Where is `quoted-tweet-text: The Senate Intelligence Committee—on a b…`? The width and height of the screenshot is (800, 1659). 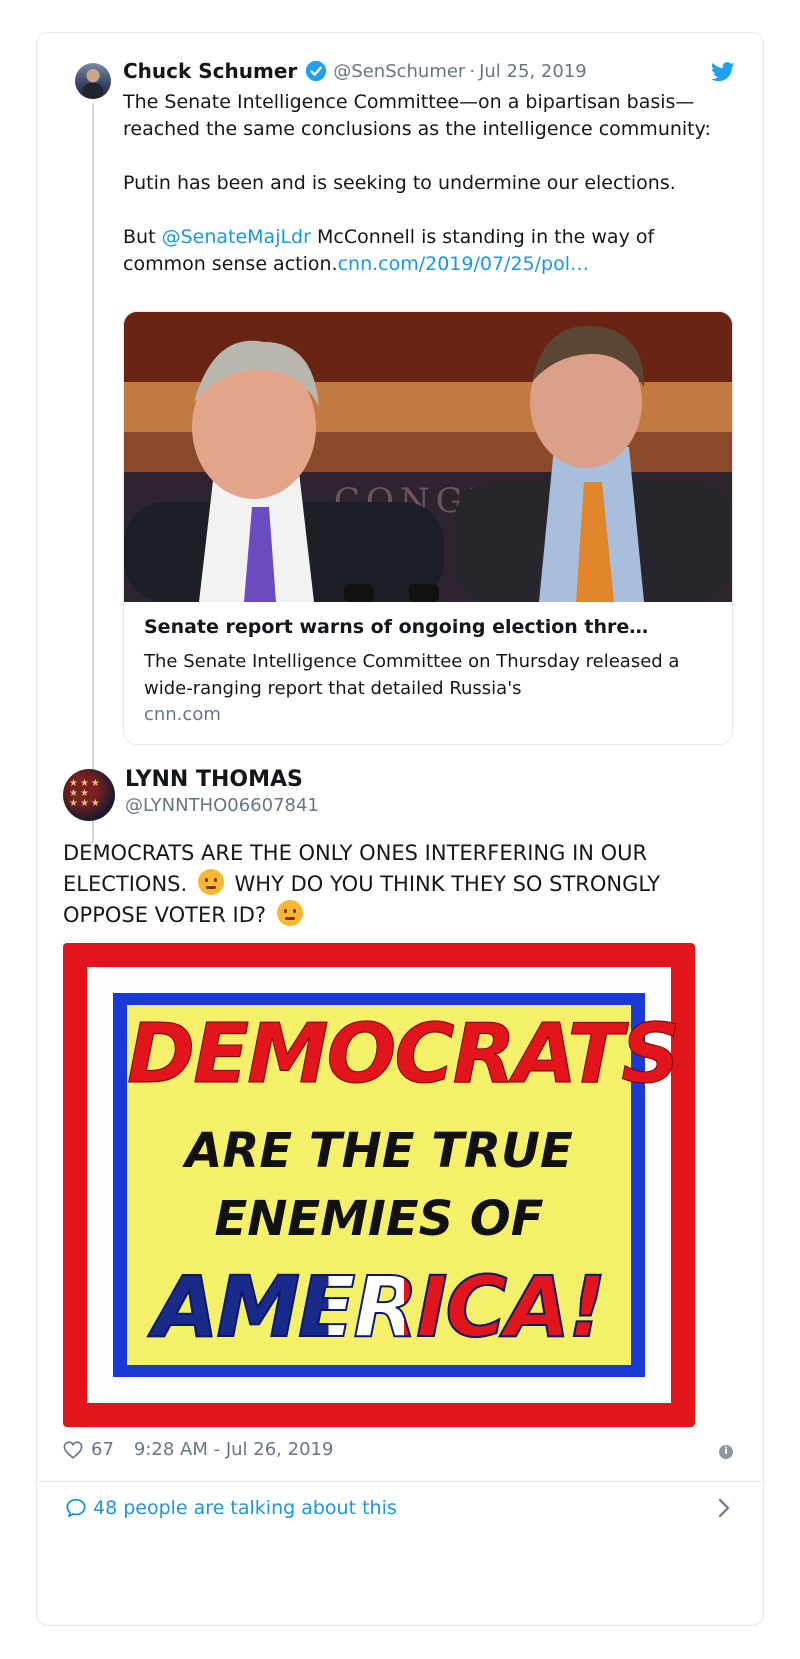
quoted-tweet-text: The Senate Intelligence Committee—on a b… is located at coordinates (423, 183).